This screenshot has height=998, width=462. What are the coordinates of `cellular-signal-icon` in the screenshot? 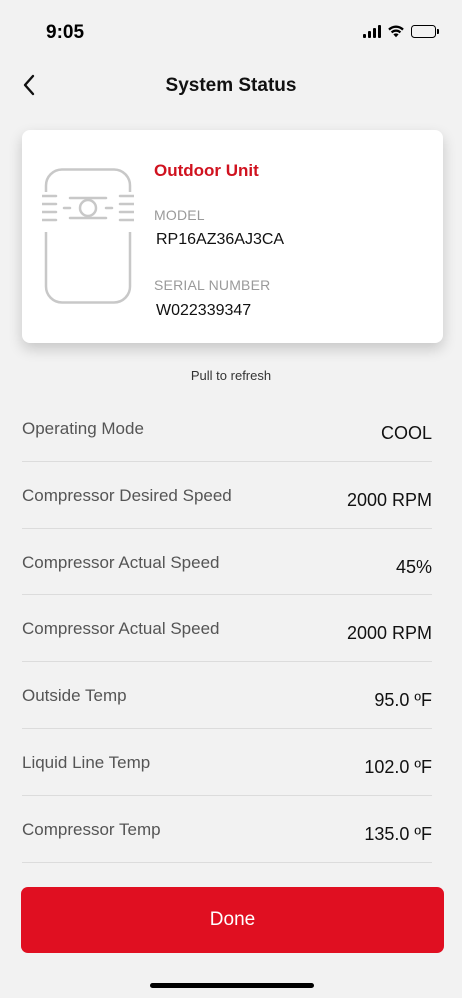 It's located at (372, 31).